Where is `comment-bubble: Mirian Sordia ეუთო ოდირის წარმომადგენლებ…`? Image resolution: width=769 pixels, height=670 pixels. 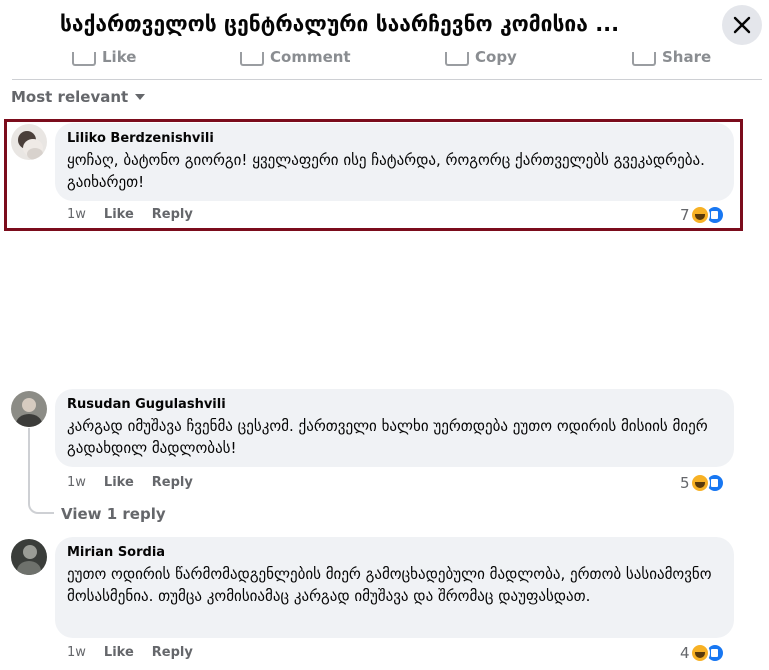
comment-bubble: Mirian Sordia ეუთო ოდირის წარმომადგენლებ… is located at coordinates (394, 587).